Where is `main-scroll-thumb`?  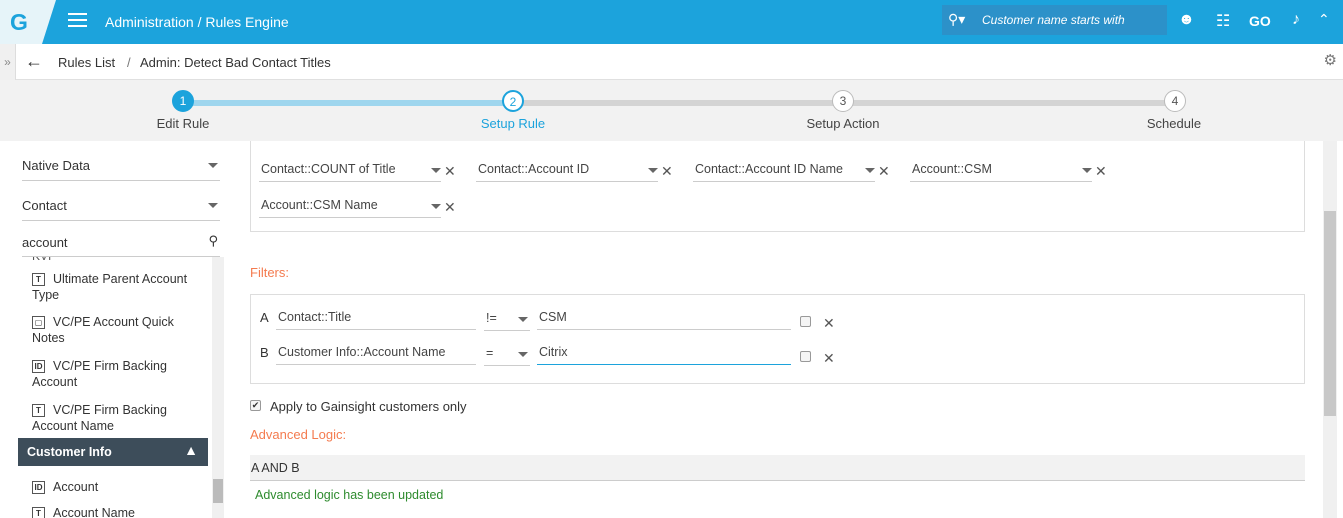 main-scroll-thumb is located at coordinates (1330, 313).